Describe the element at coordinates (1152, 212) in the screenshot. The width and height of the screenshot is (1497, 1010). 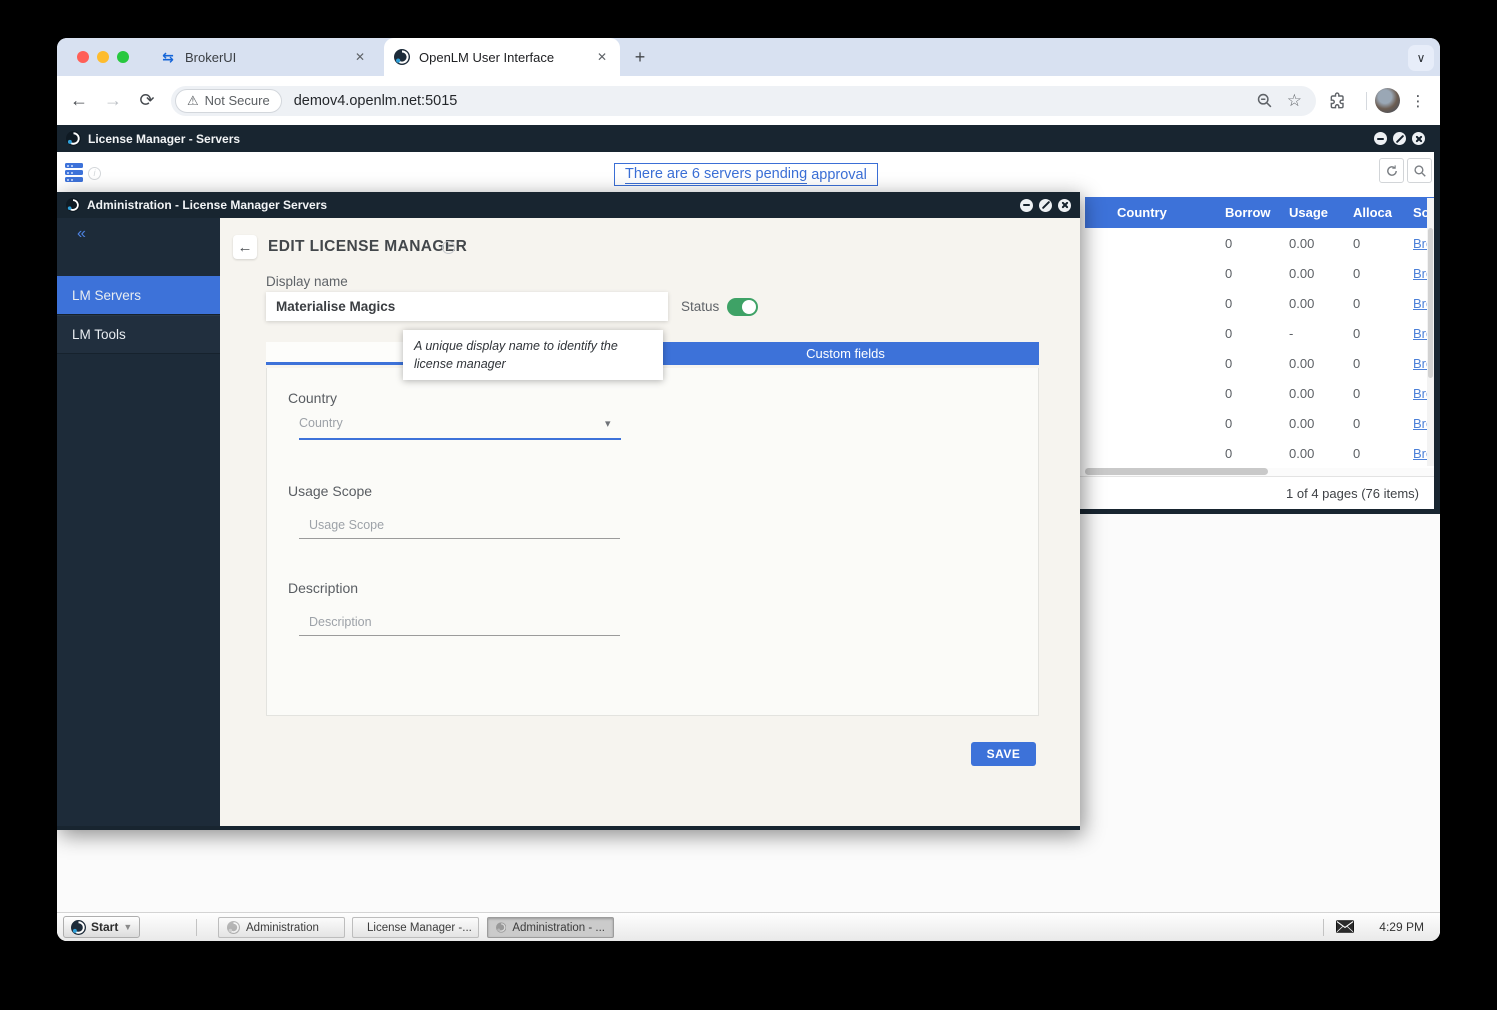
I see `column-country: Country` at that location.